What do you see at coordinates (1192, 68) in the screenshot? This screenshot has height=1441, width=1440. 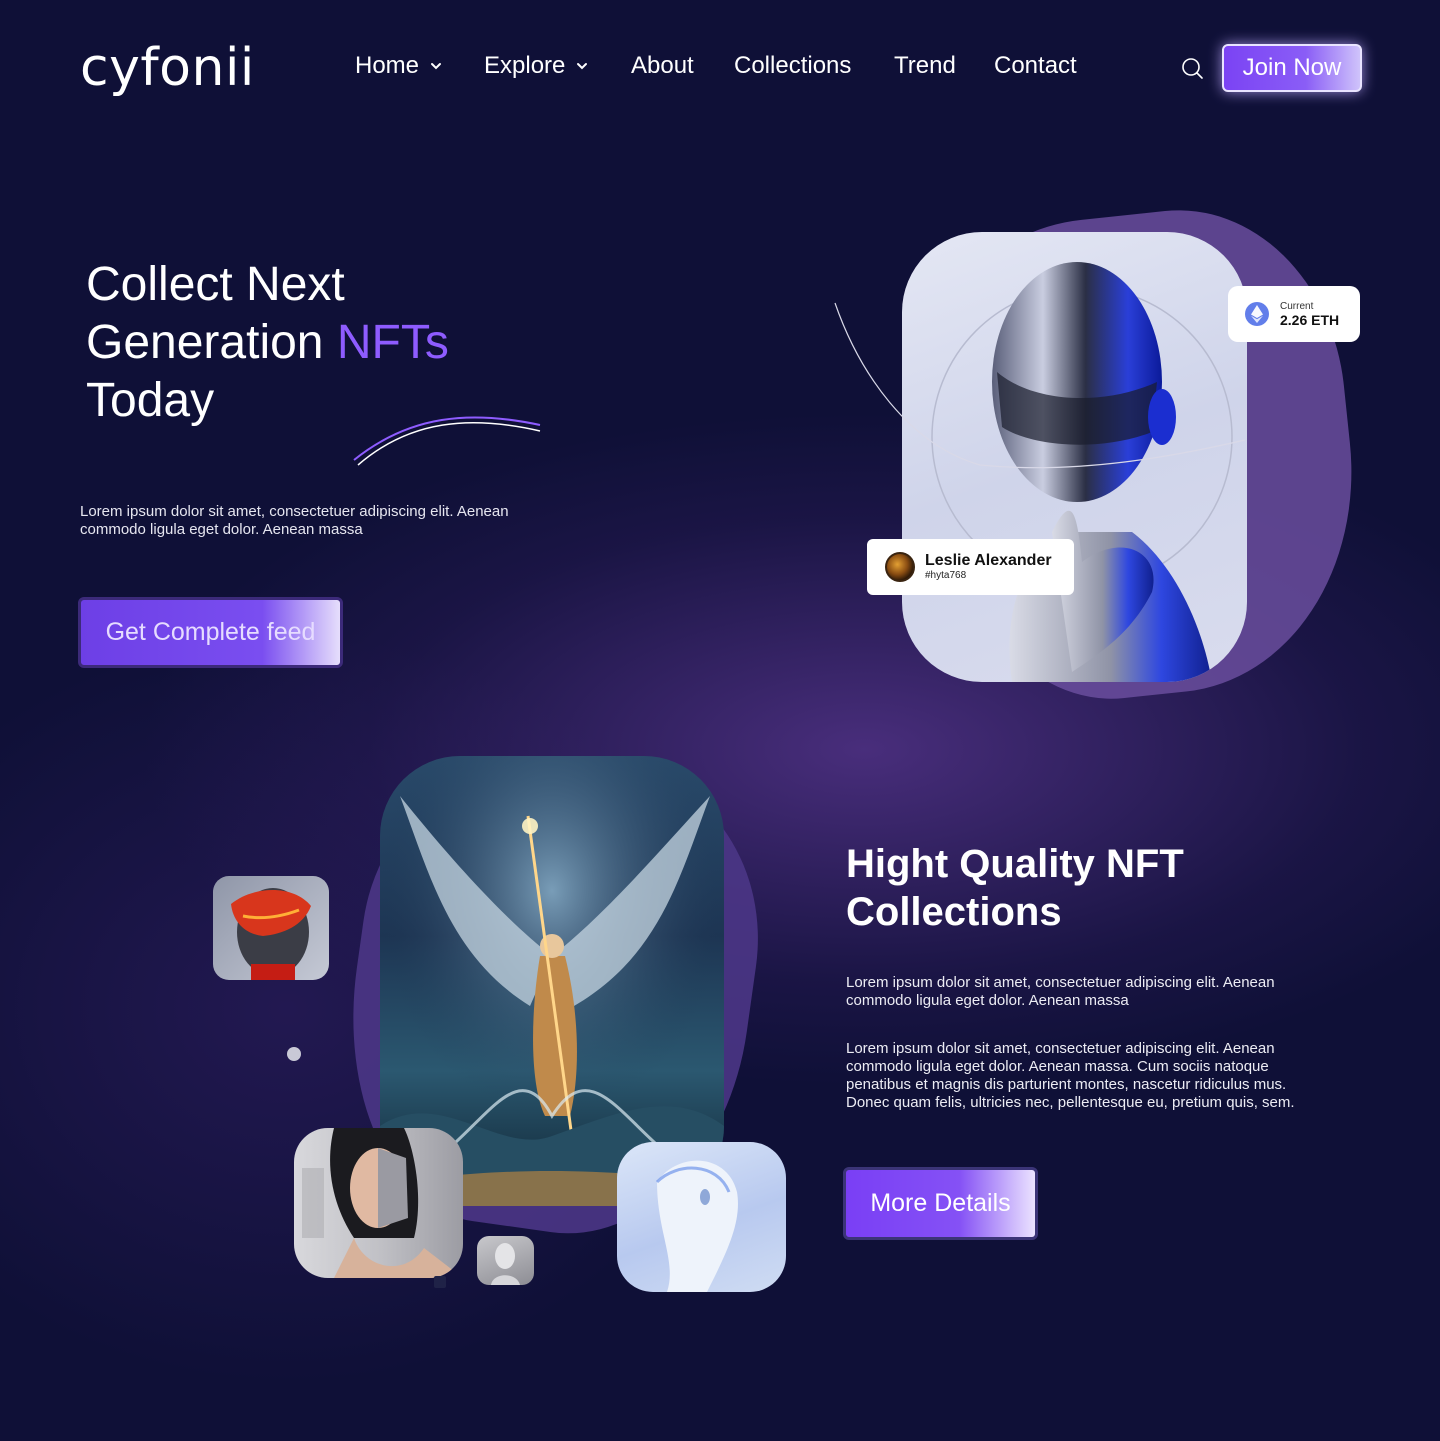 I see `search-icon` at bounding box center [1192, 68].